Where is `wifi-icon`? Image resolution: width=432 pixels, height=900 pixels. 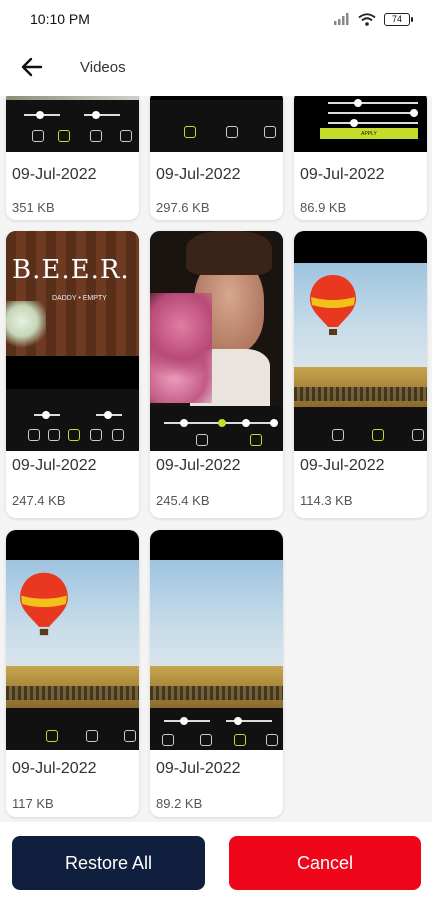
wifi-icon is located at coordinates (367, 19).